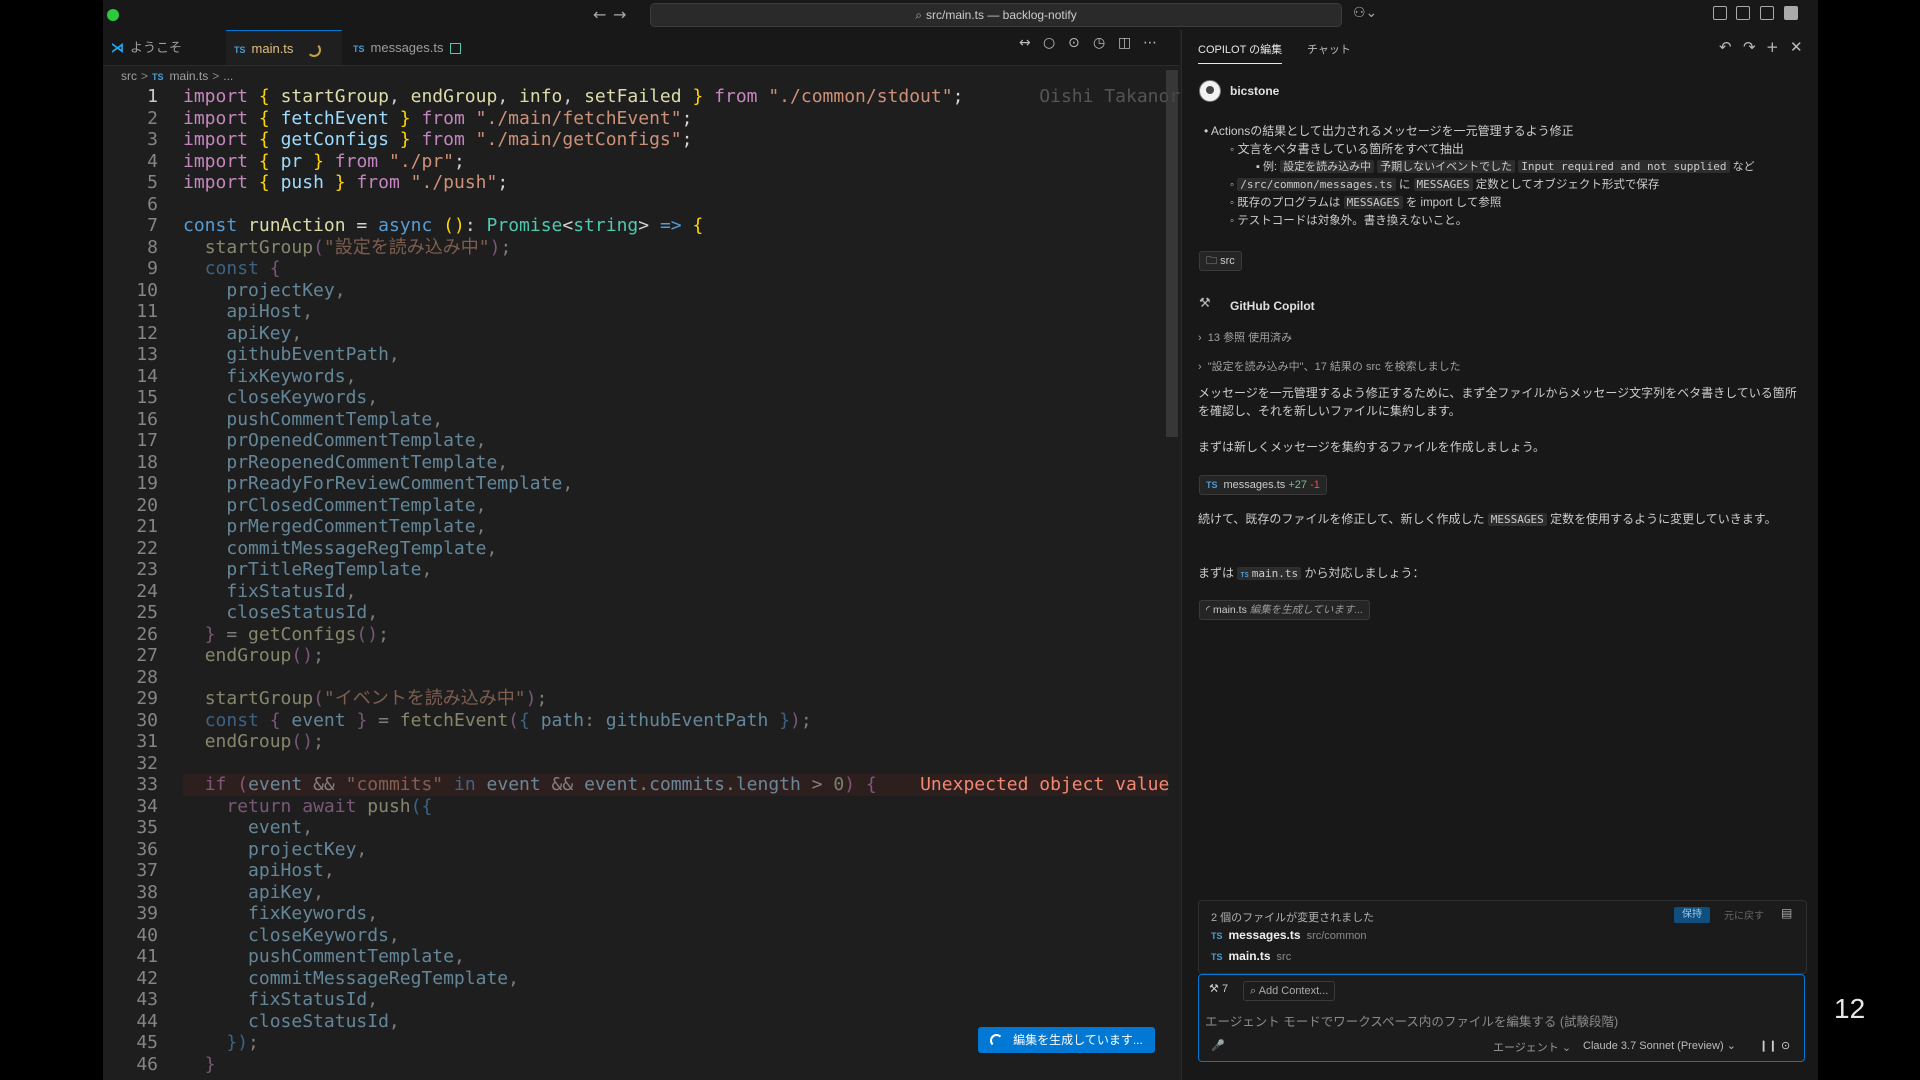  Describe the element at coordinates (129, 76) in the screenshot. I see `breadcrumb-folder: src` at that location.